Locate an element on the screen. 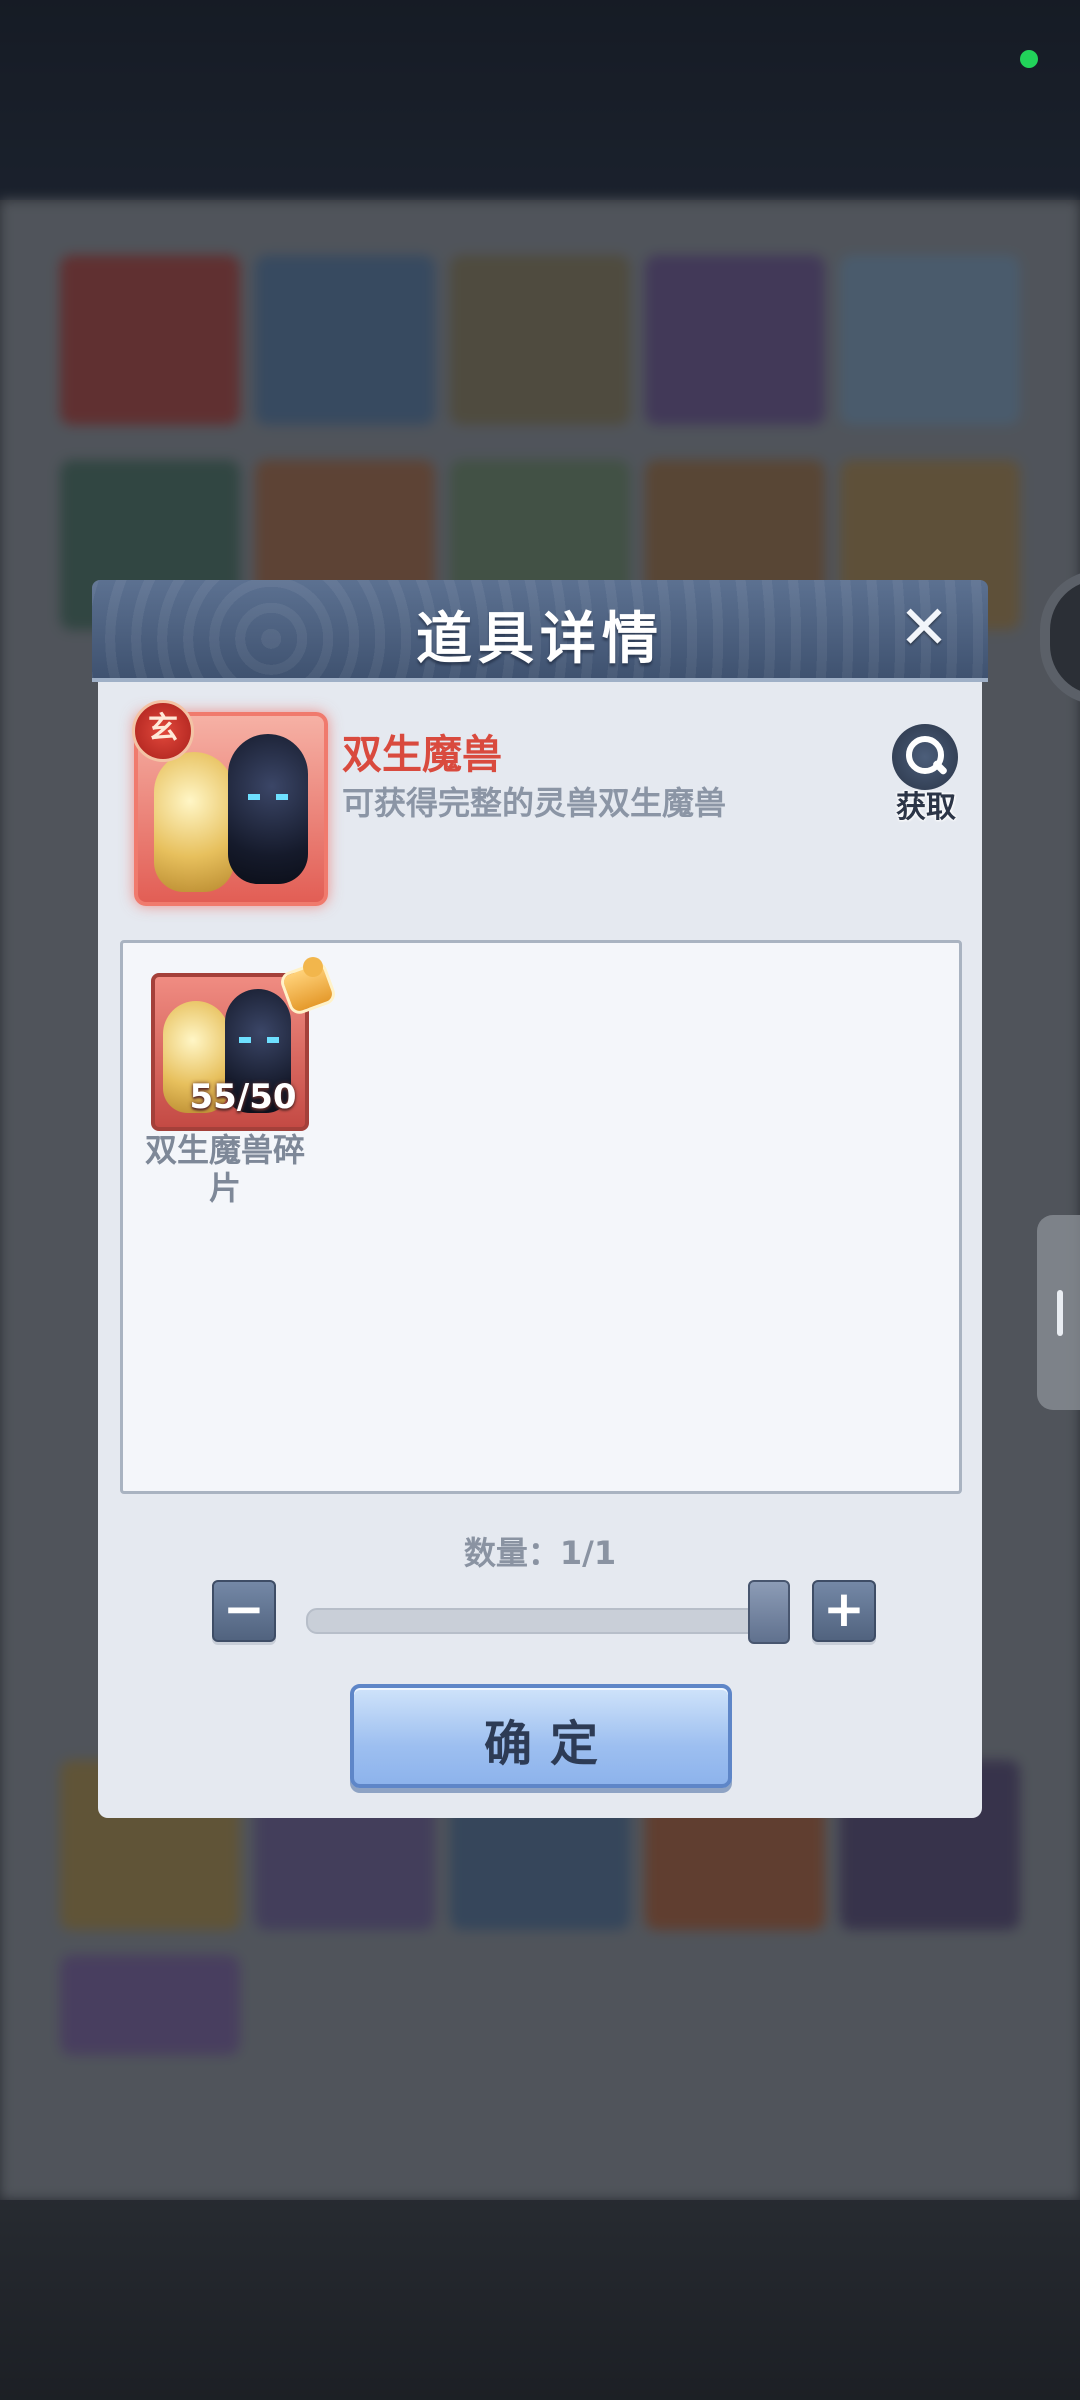 The image size is (1080, 2400). rank-badge: 玄 is located at coordinates (163, 731).